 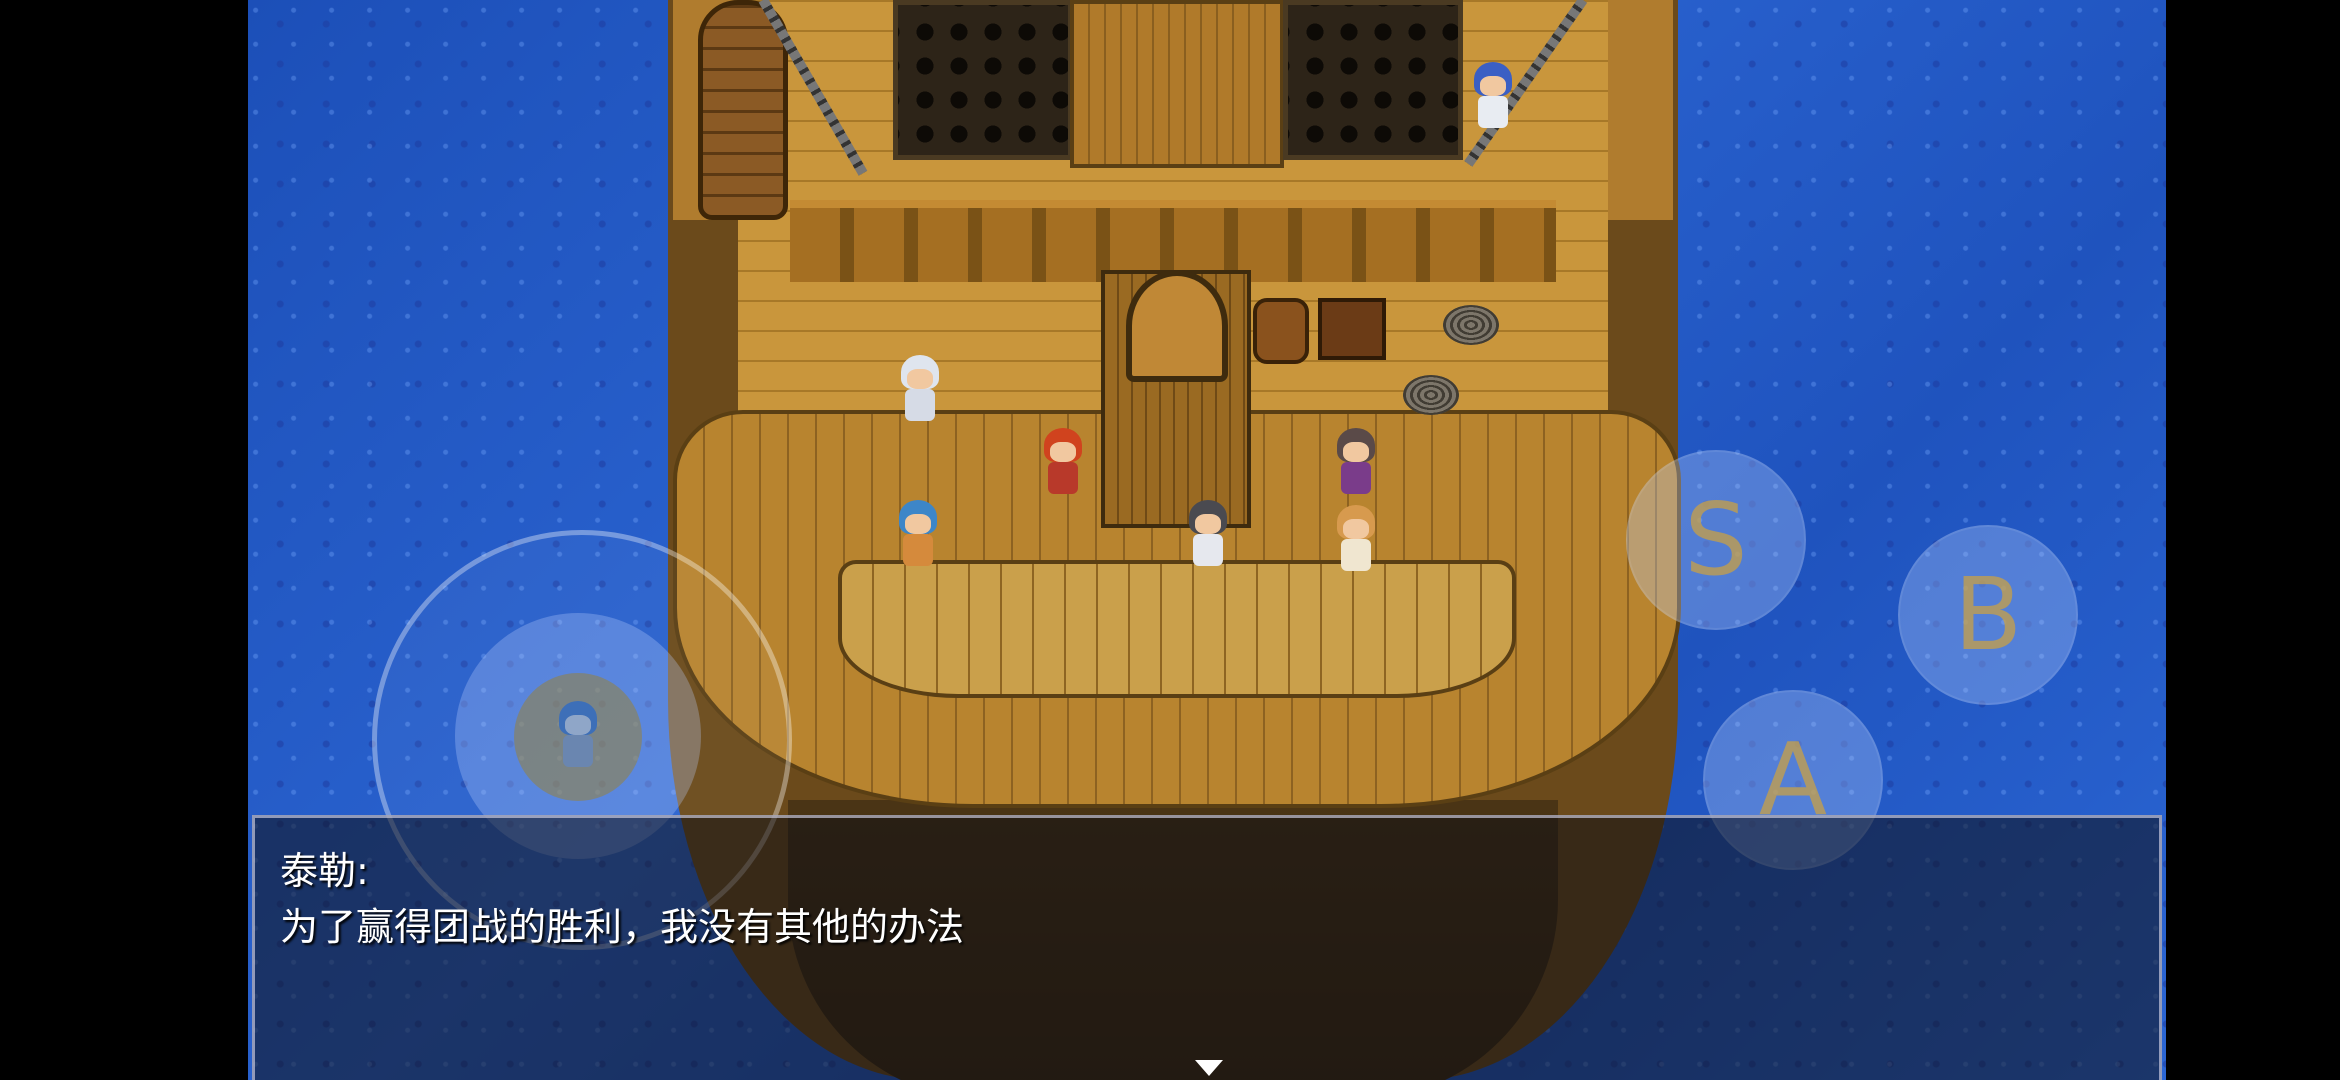 What do you see at coordinates (1177, 629) in the screenshot?
I see `ship-bow-platform` at bounding box center [1177, 629].